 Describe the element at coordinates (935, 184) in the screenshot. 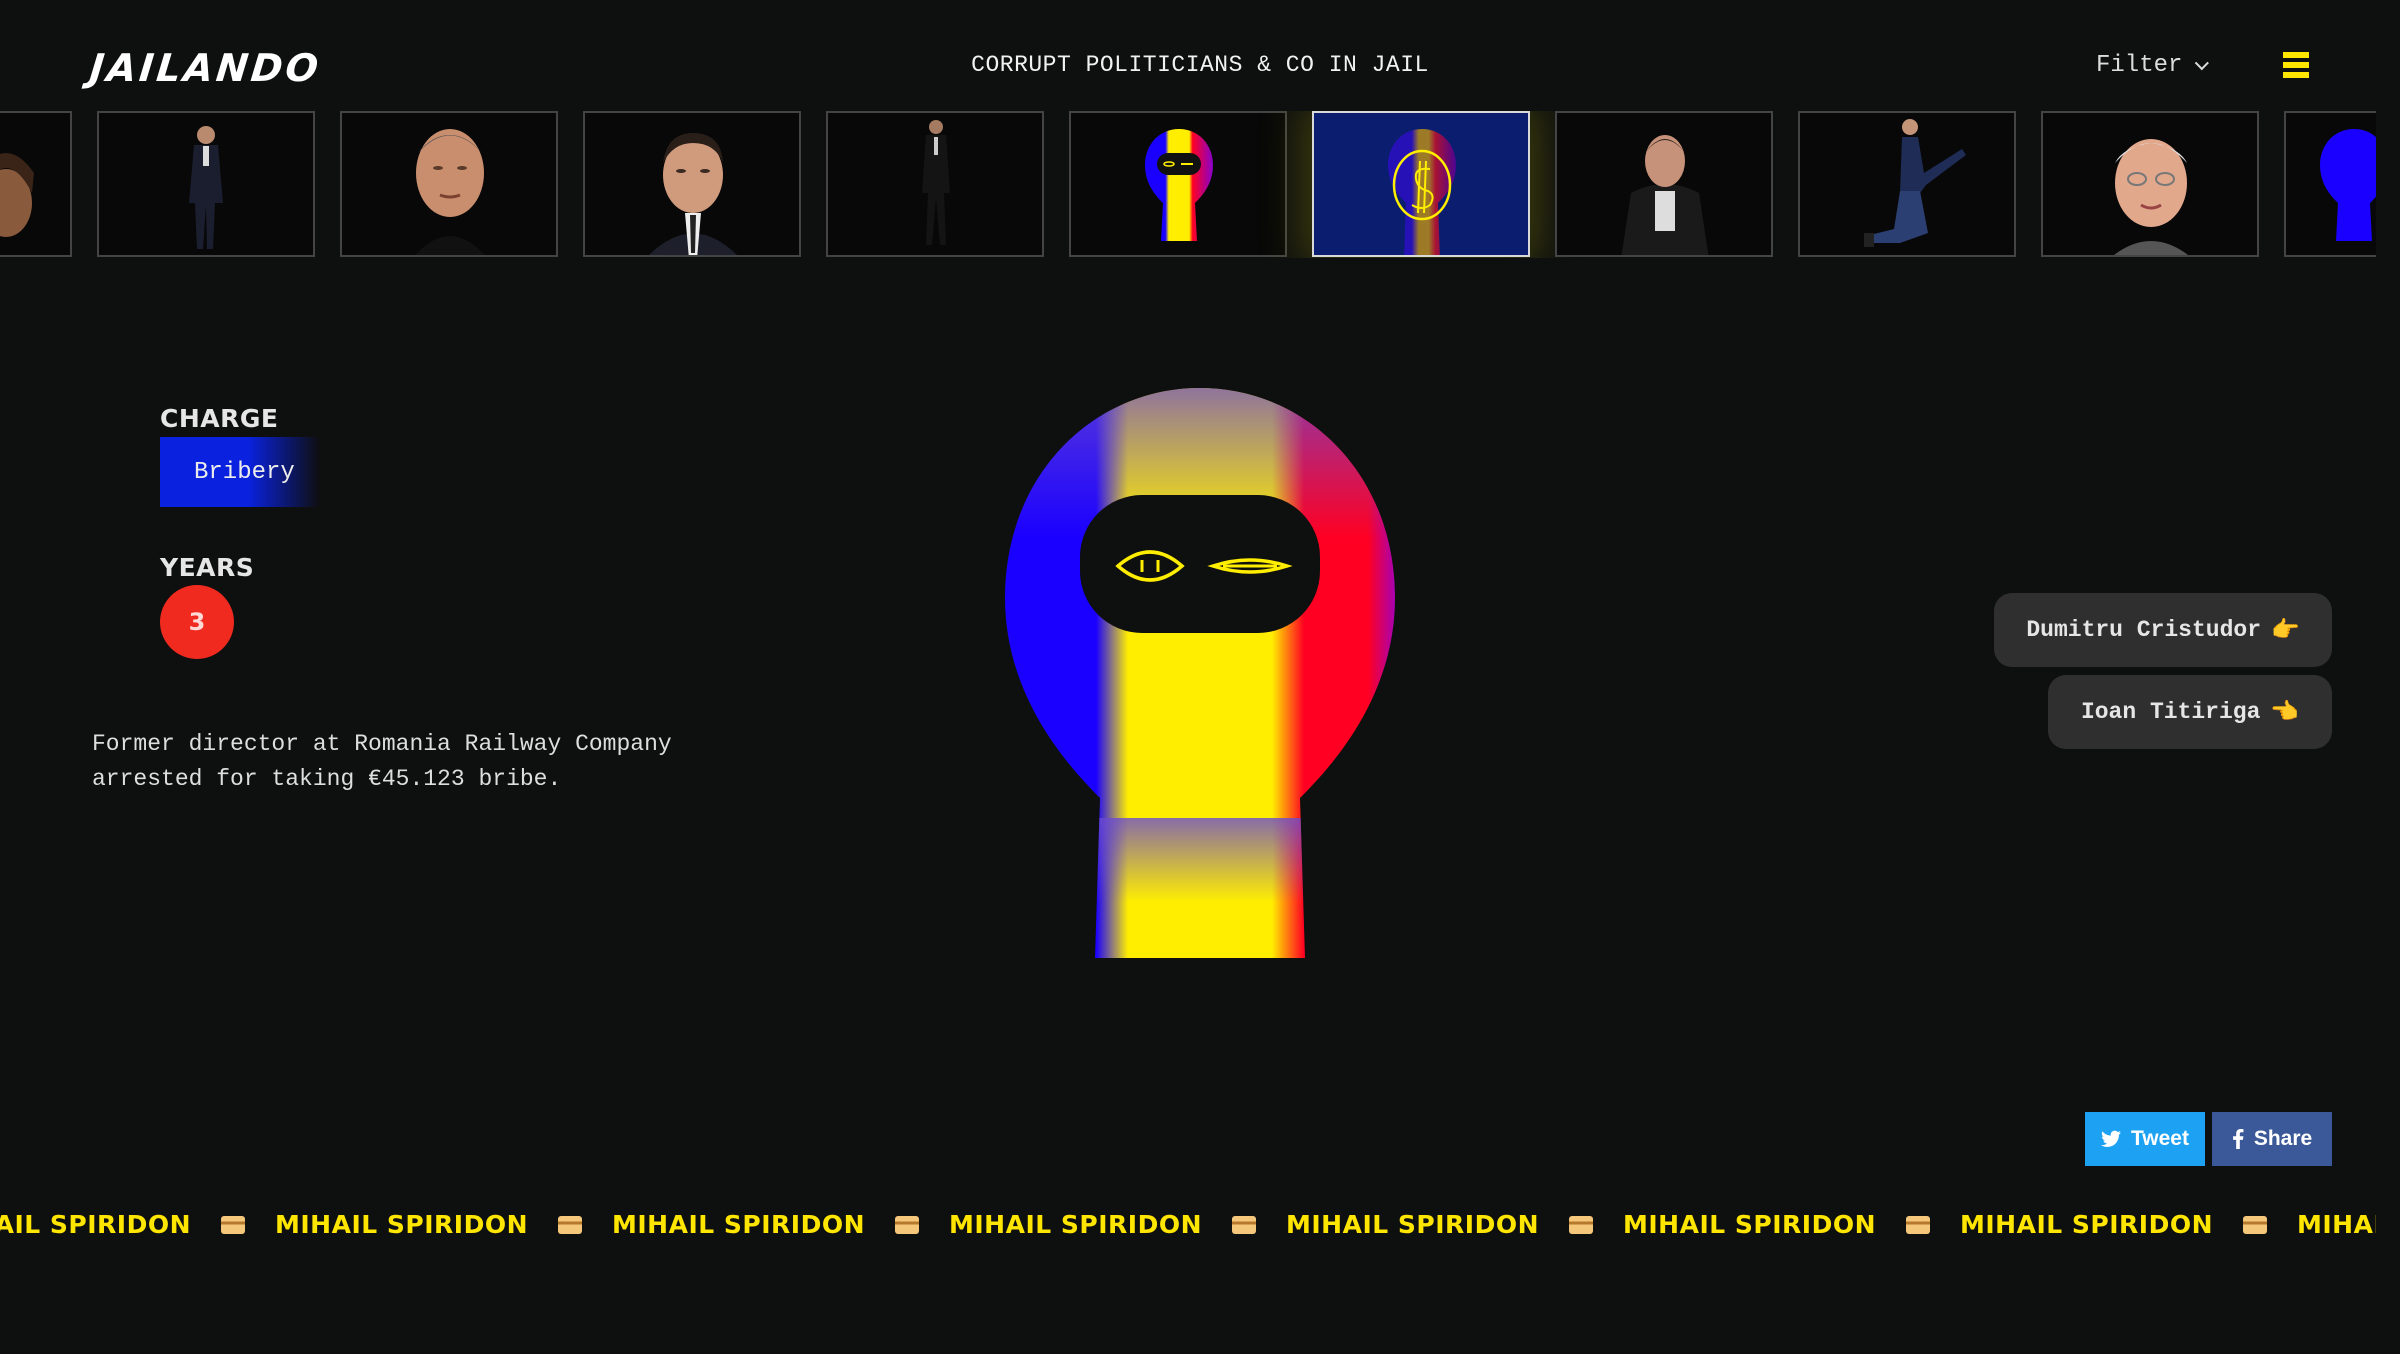

I see `thumb-man-walking` at that location.